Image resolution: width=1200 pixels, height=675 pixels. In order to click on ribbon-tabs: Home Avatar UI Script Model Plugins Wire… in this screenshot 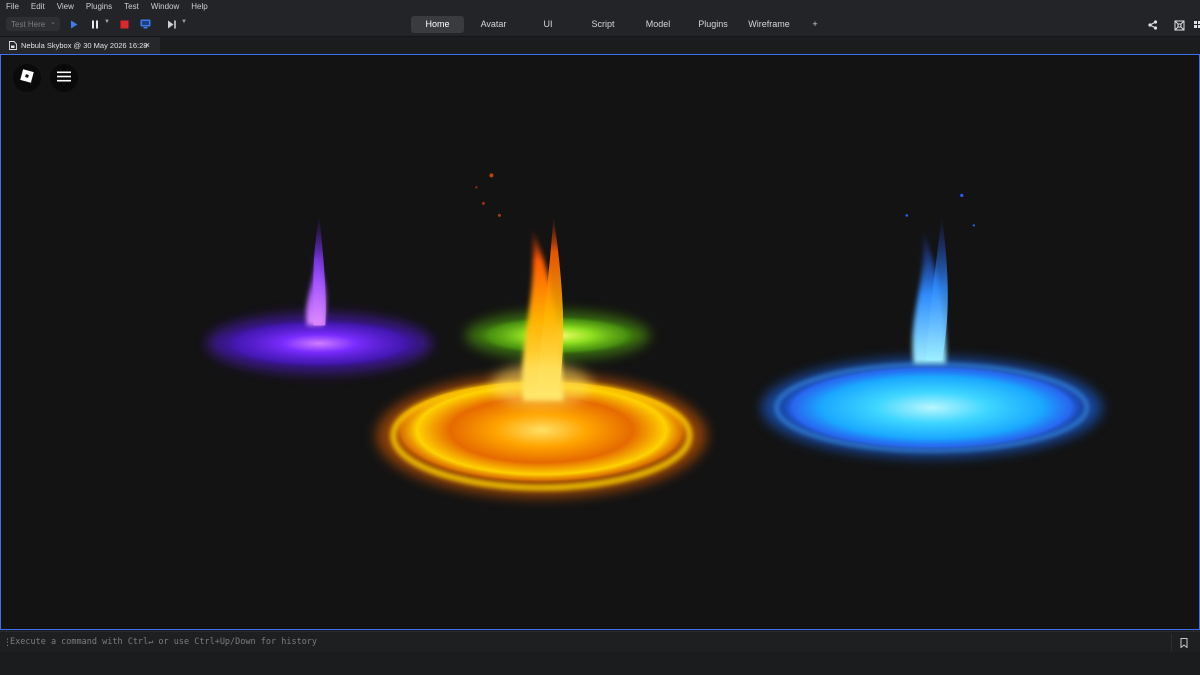, I will do `click(623, 24)`.